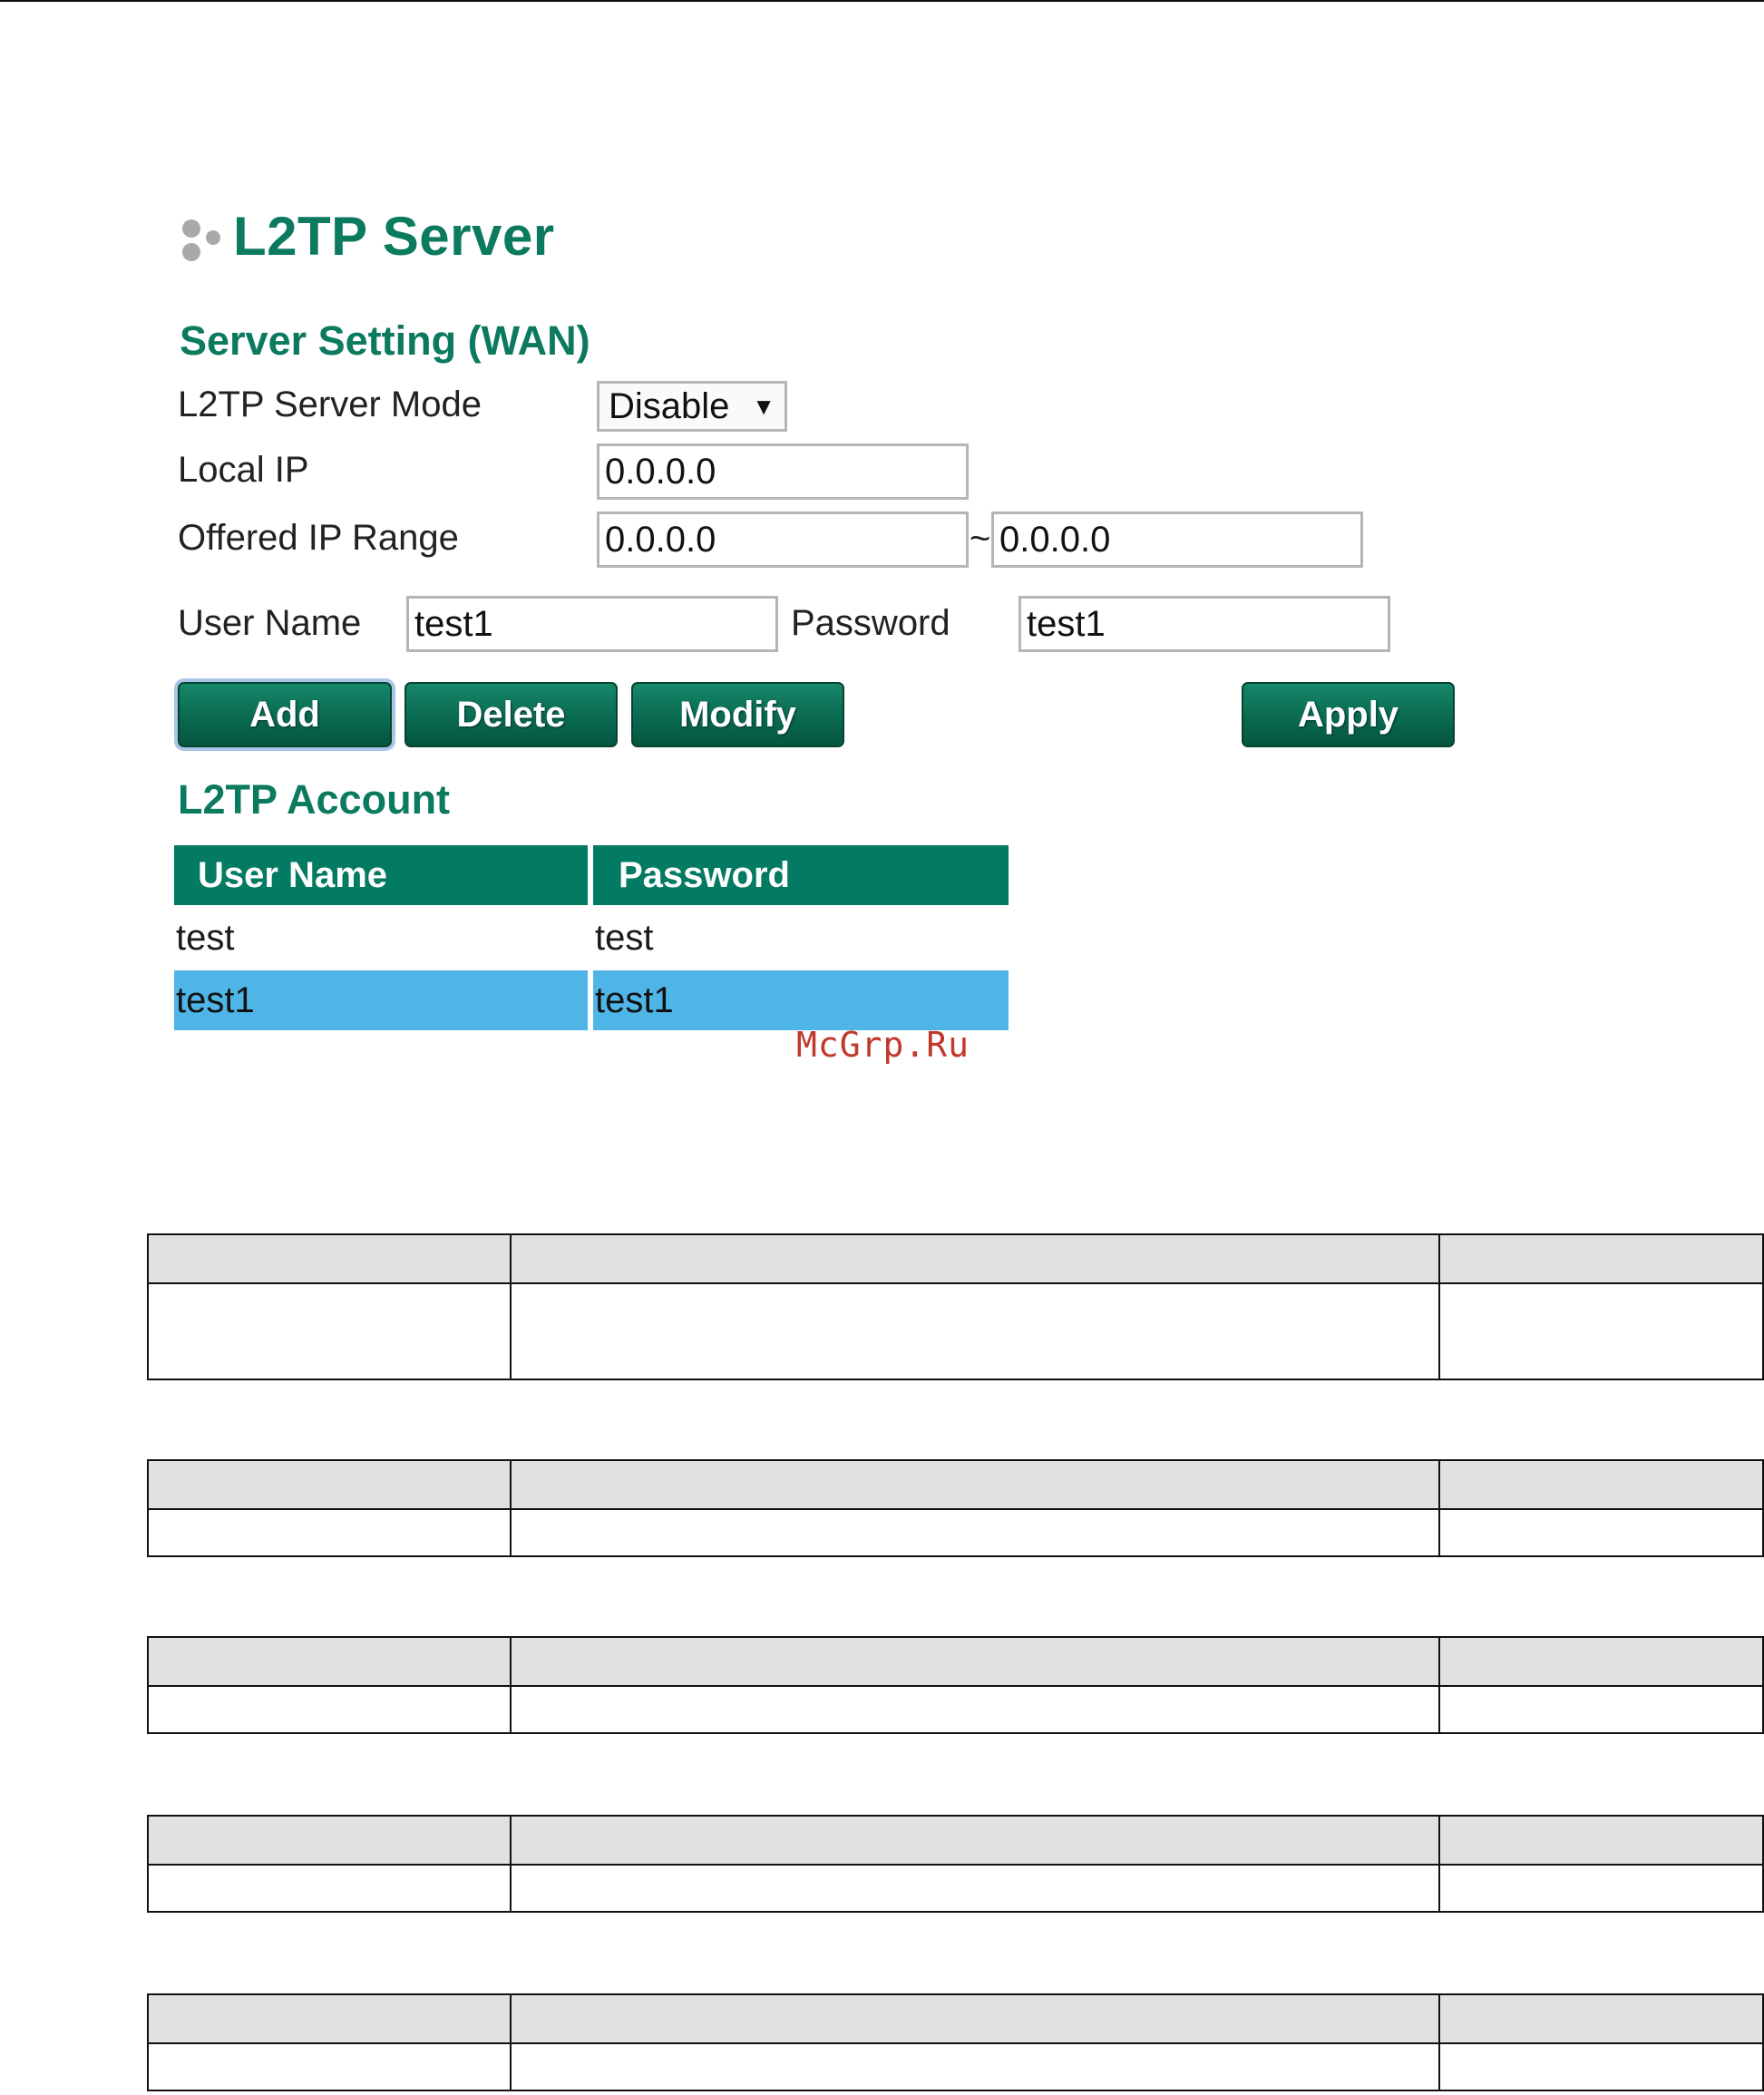  Describe the element at coordinates (624, 937) in the screenshot. I see `row-password: test` at that location.